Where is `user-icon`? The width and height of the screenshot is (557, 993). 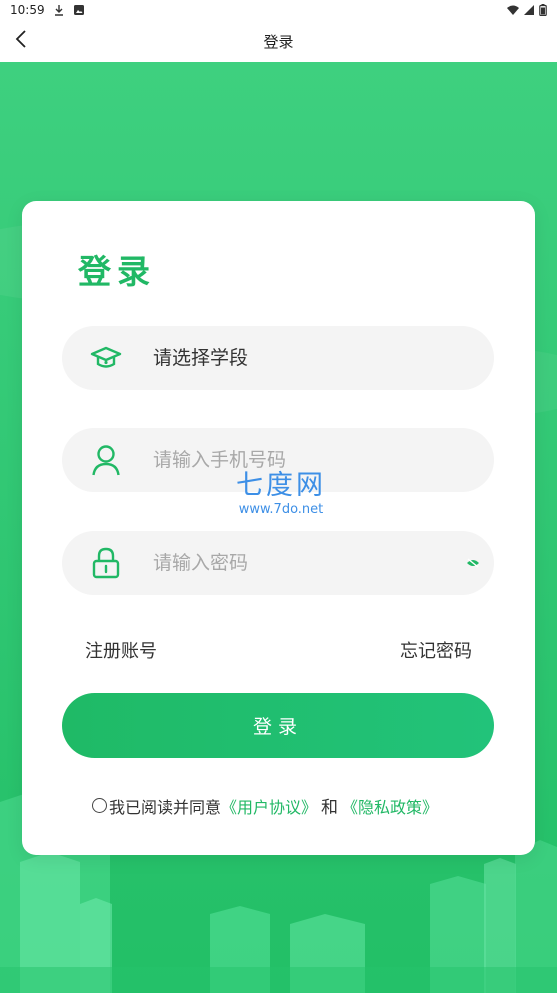 user-icon is located at coordinates (106, 460).